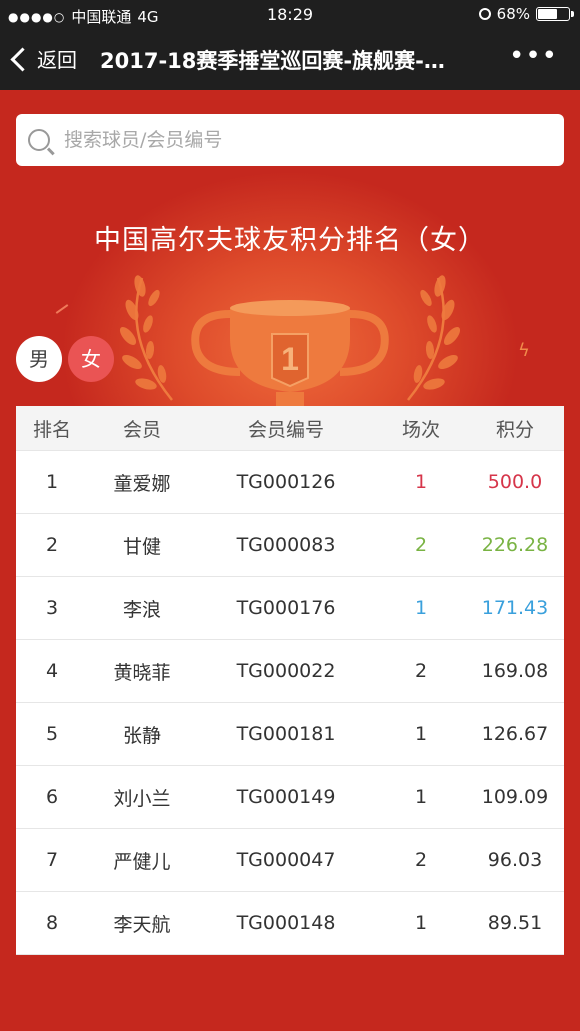 This screenshot has height=1031, width=580. I want to click on row-member-id: TG000181, so click(286, 734).